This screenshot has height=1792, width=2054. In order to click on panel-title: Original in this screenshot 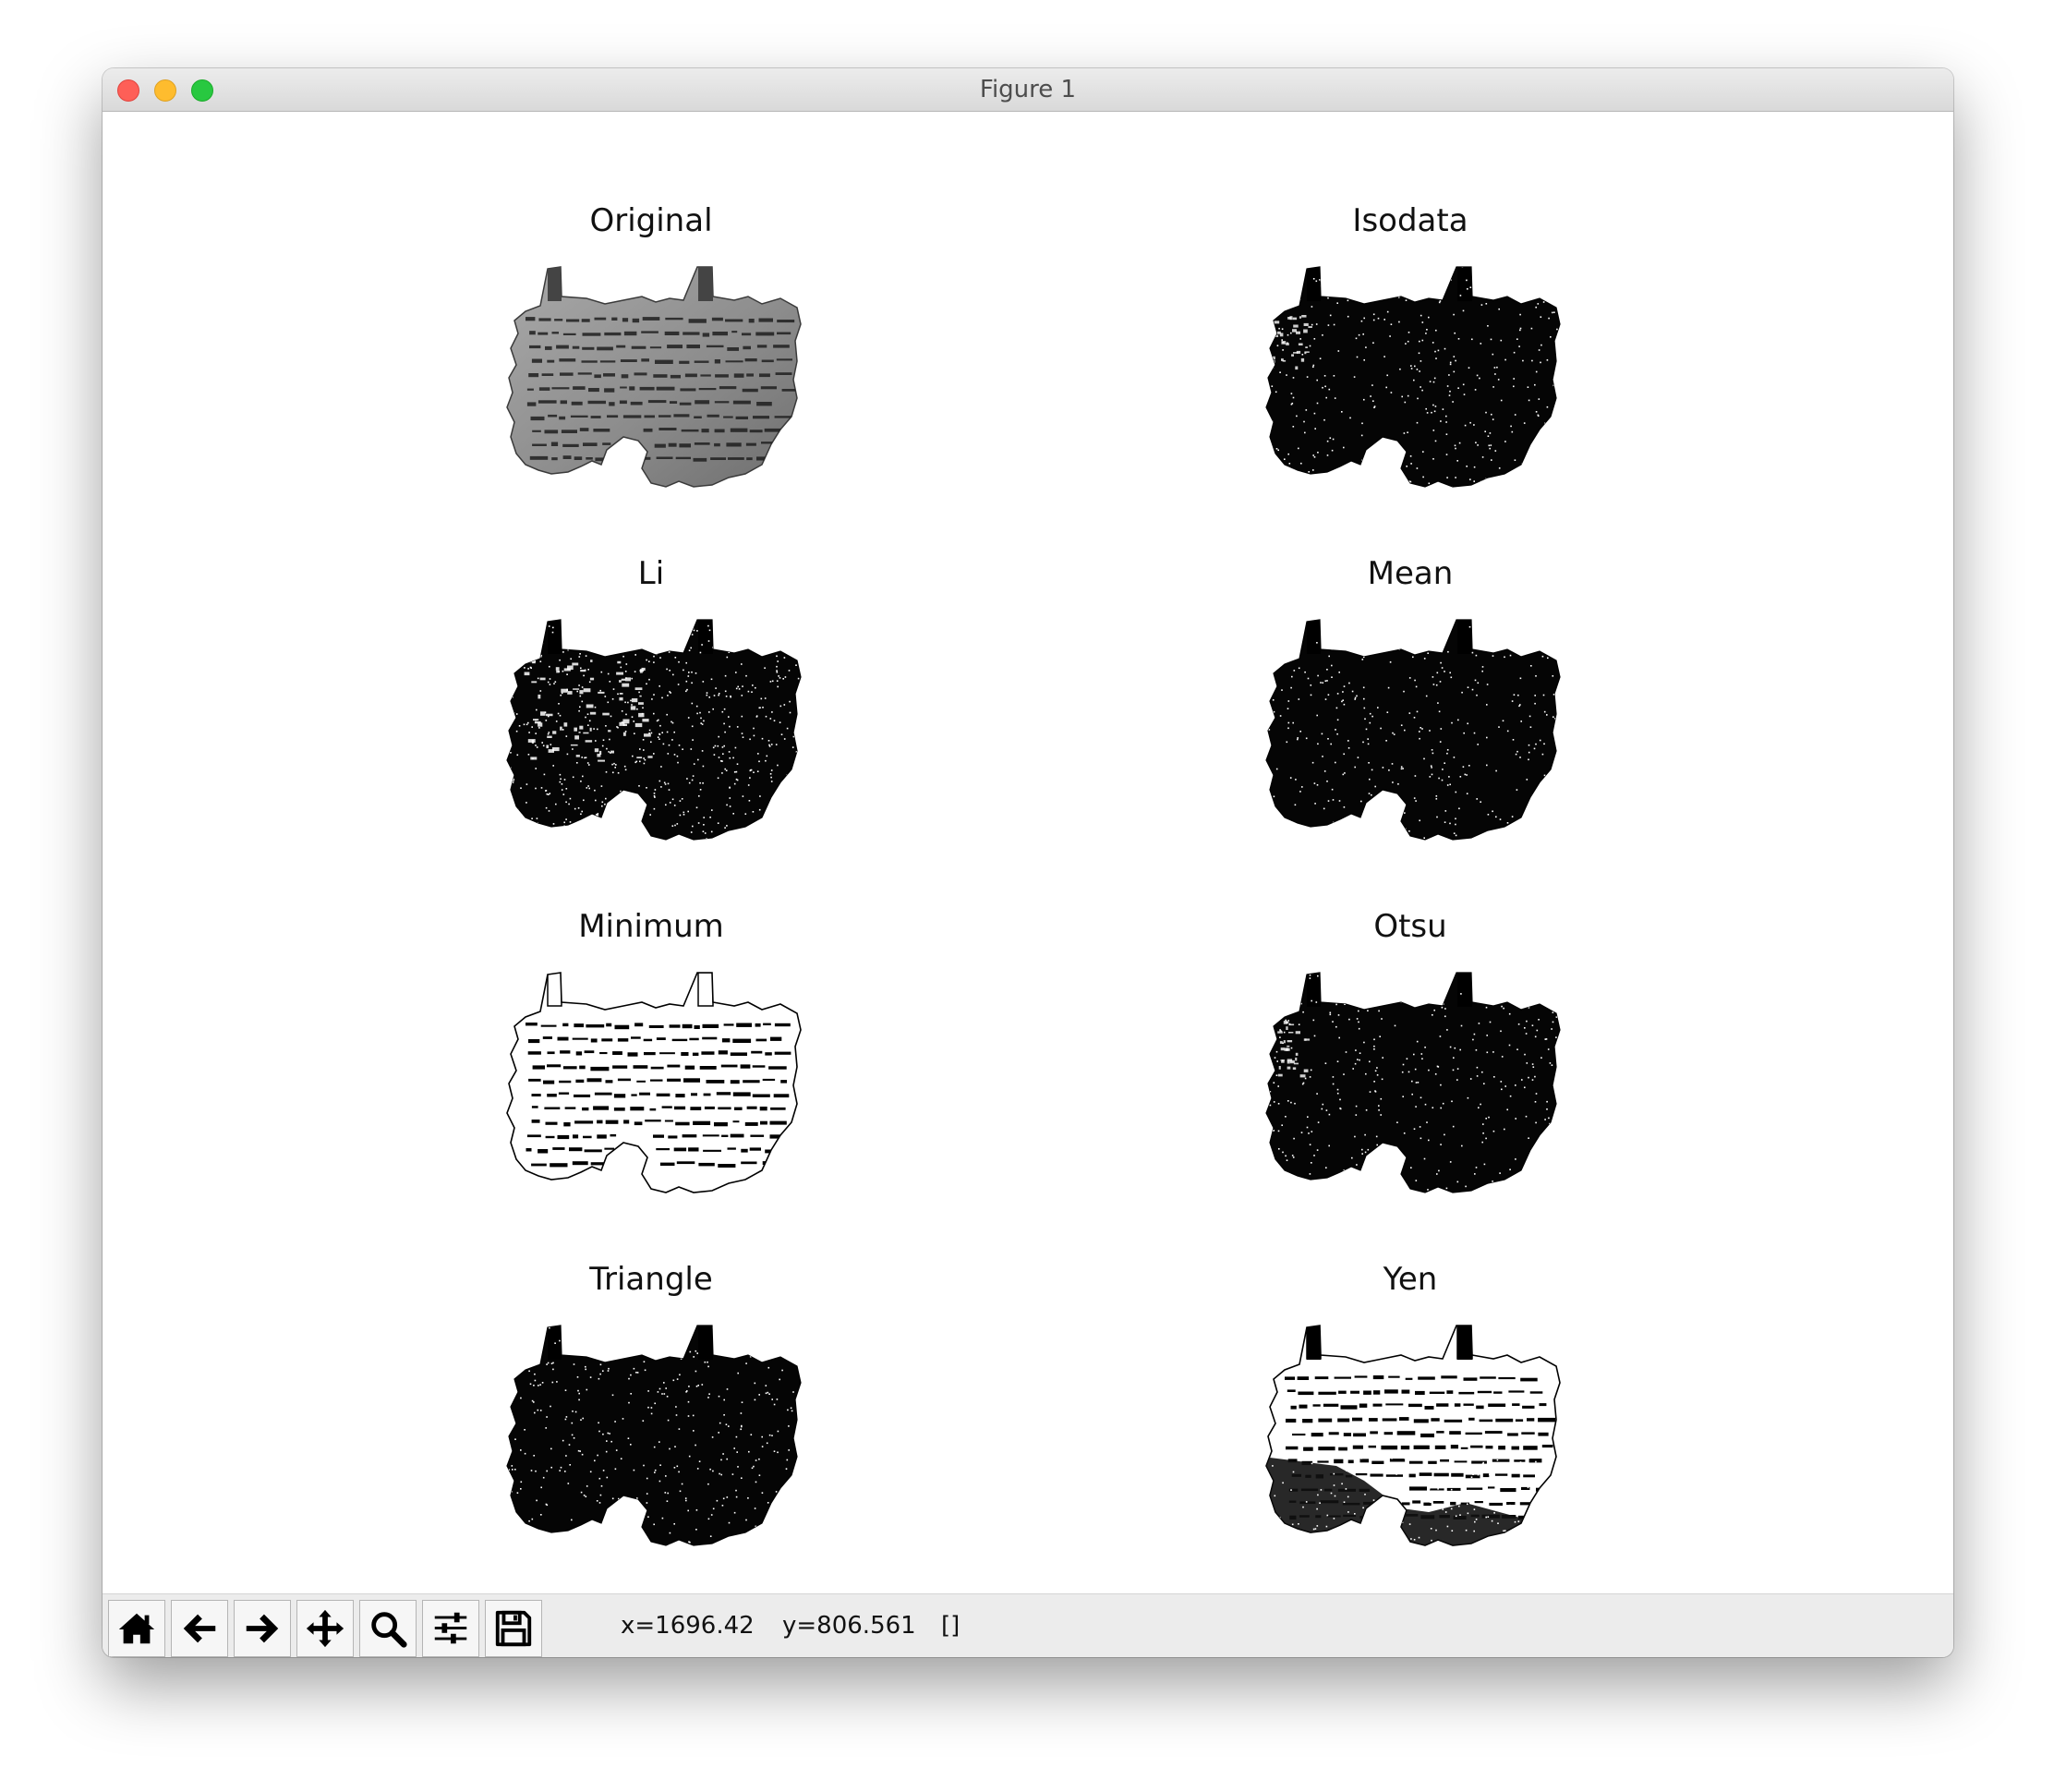, I will do `click(651, 221)`.